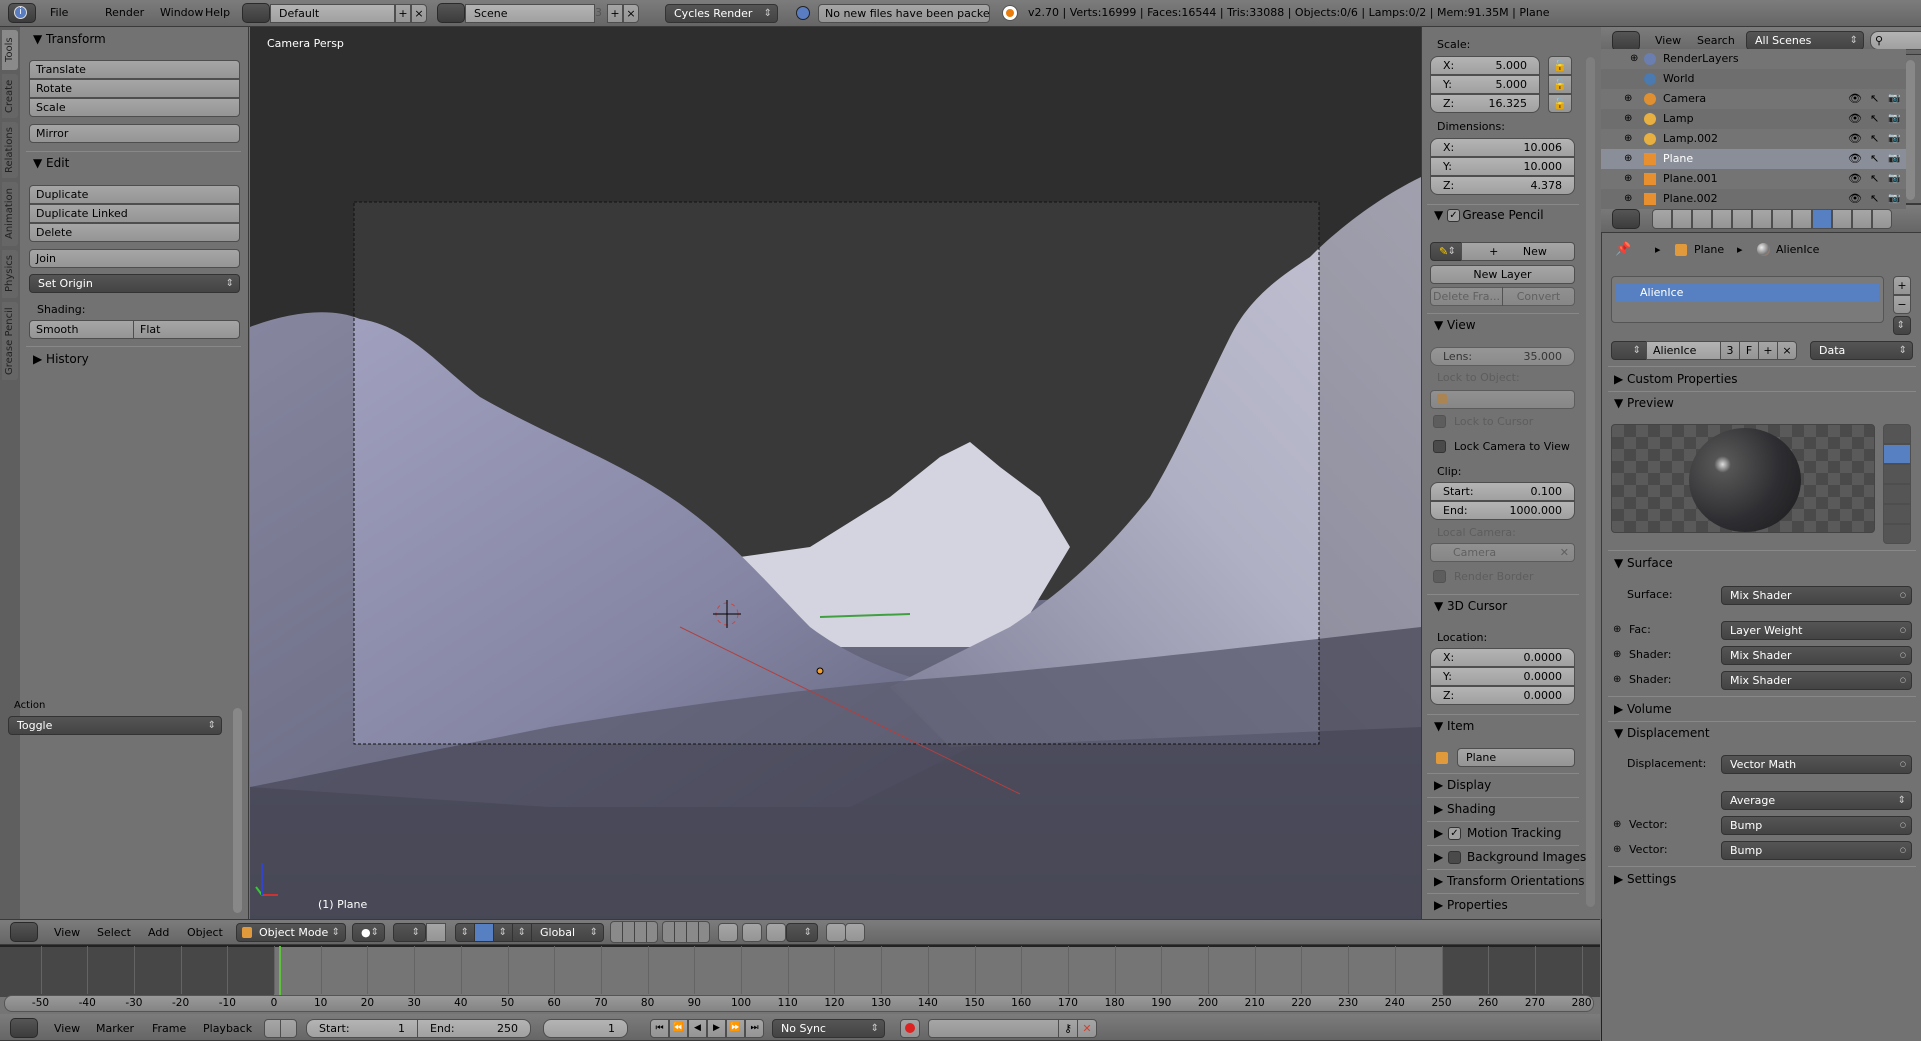 Image resolution: width=1921 pixels, height=1041 pixels. Describe the element at coordinates (1564, 552) in the screenshot. I see `clear-icon: ✕` at that location.